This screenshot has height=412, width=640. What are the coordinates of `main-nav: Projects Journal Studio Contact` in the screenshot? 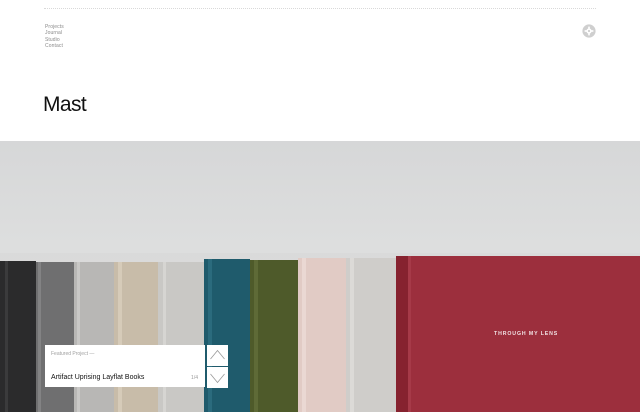 It's located at (54, 36).